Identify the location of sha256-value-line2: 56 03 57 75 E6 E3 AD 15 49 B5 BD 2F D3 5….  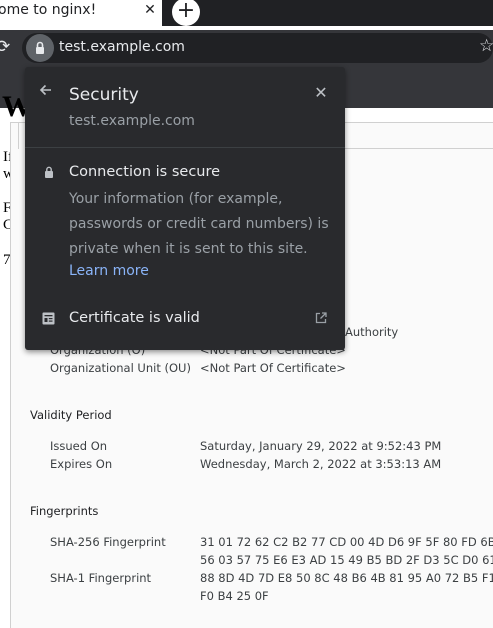
(346, 560).